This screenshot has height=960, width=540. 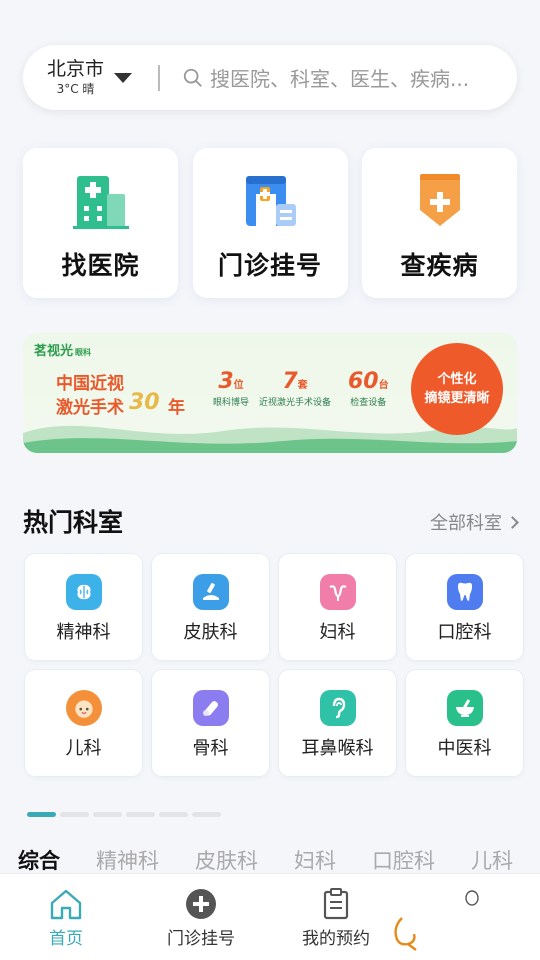 I want to click on uterus-icon, so click(x=337, y=592).